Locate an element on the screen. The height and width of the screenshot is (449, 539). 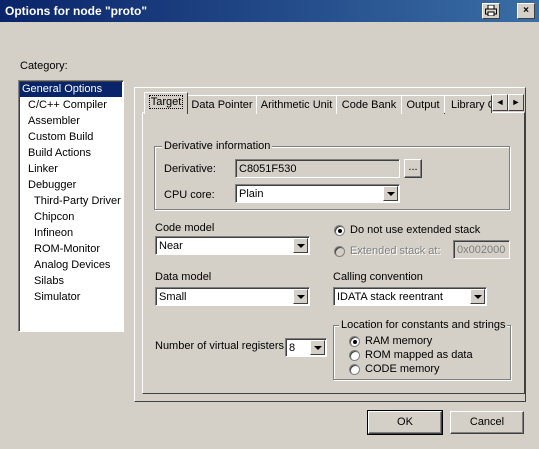
tab-scroll-right-button: ► is located at coordinates (516, 102).